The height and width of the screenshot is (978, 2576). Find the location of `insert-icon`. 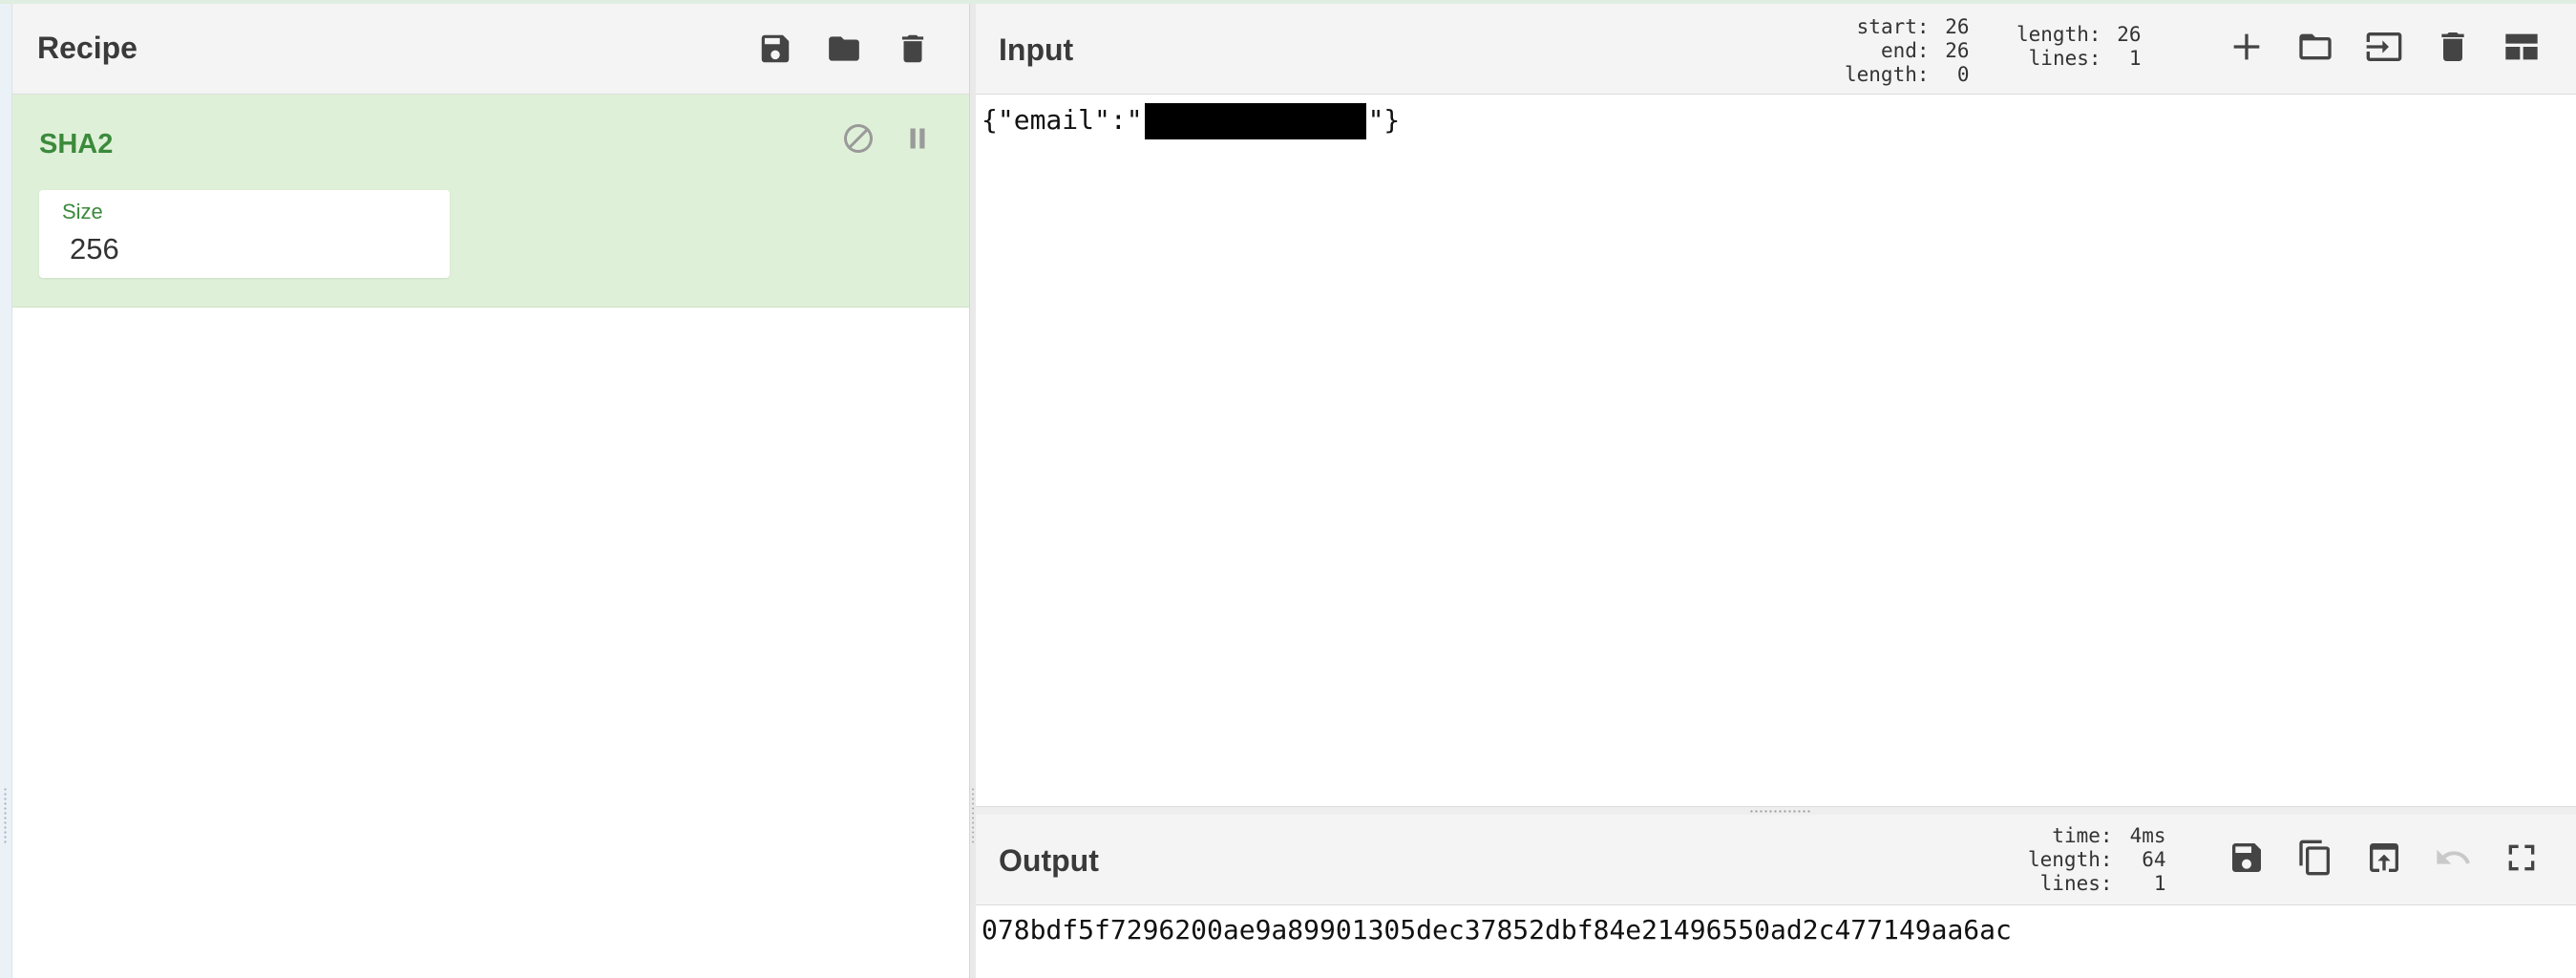

insert-icon is located at coordinates (2384, 46).